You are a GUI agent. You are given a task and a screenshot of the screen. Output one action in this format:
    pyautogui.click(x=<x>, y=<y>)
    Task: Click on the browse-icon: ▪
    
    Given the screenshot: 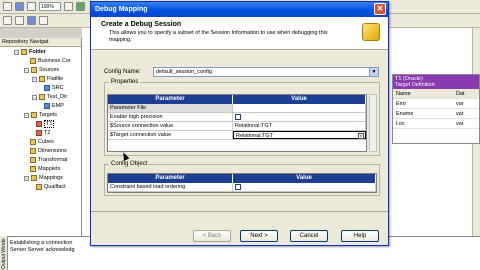 What is the action you would take?
    pyautogui.click(x=361, y=136)
    